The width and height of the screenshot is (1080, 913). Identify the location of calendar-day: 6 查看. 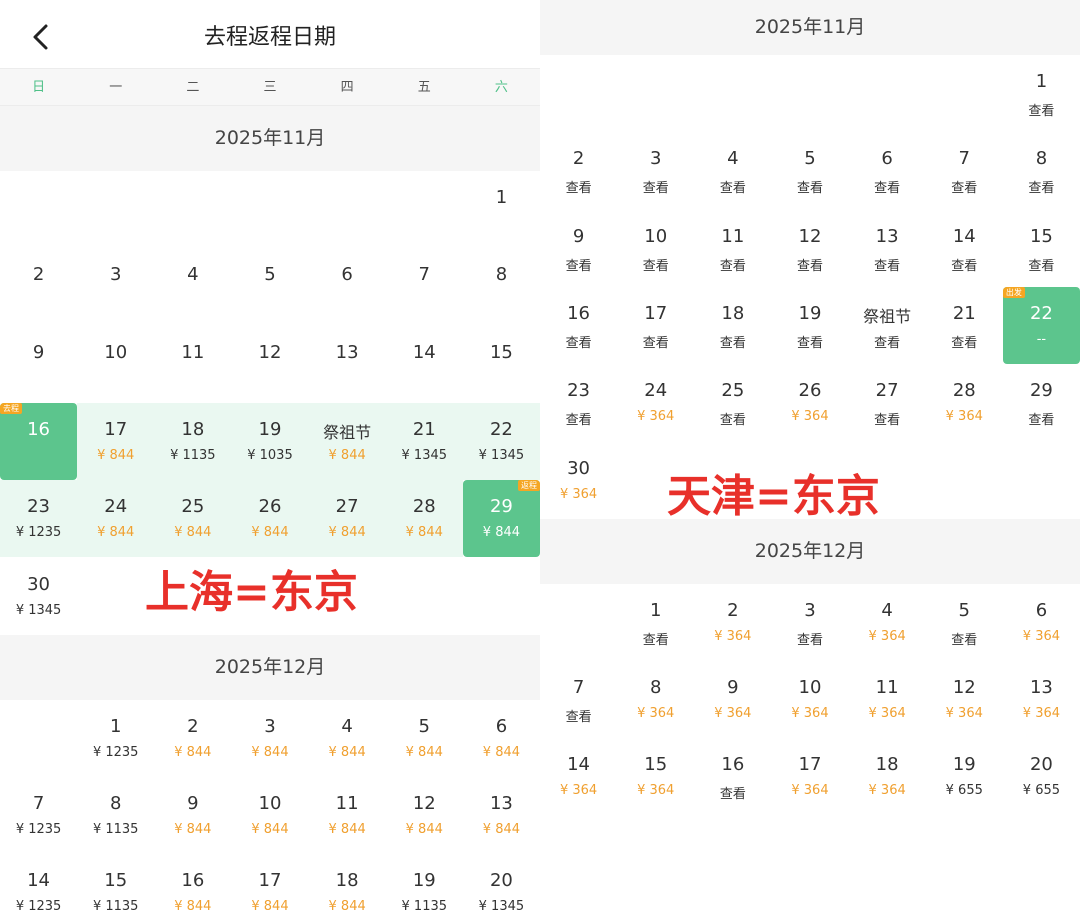
(887, 170).